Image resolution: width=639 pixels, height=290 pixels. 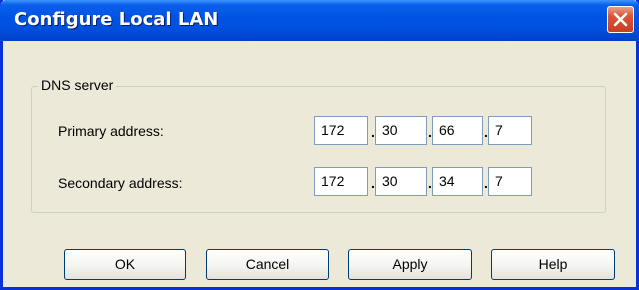 I want to click on dns-server-group-label: DNS server, so click(x=77, y=85).